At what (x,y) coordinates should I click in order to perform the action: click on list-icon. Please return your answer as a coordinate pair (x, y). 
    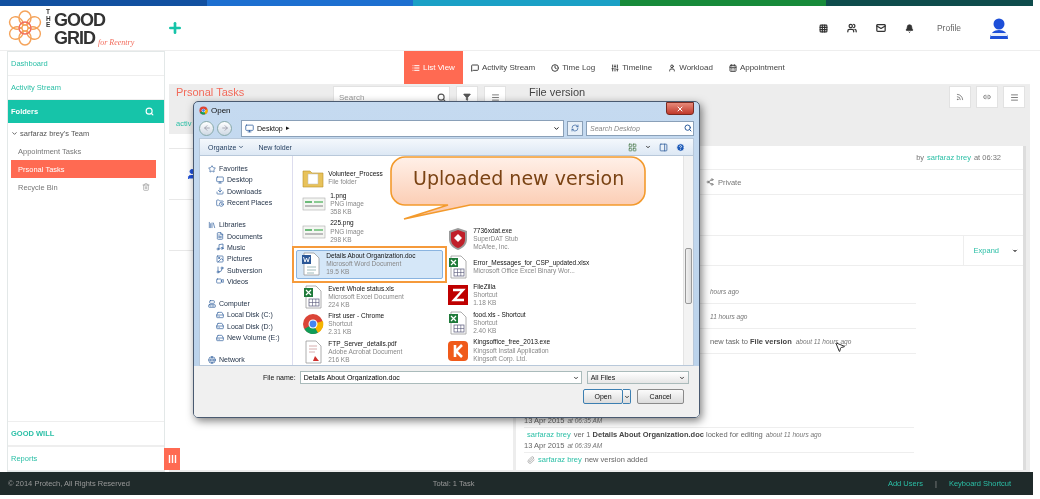
    Looking at the image, I should click on (416, 67).